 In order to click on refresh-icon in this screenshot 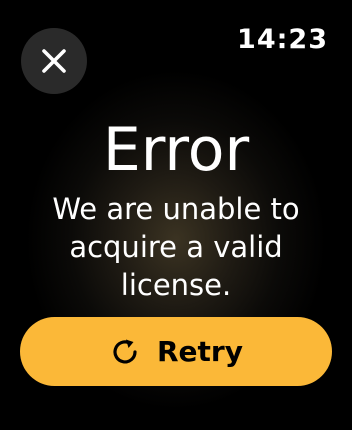, I will do `click(125, 352)`.